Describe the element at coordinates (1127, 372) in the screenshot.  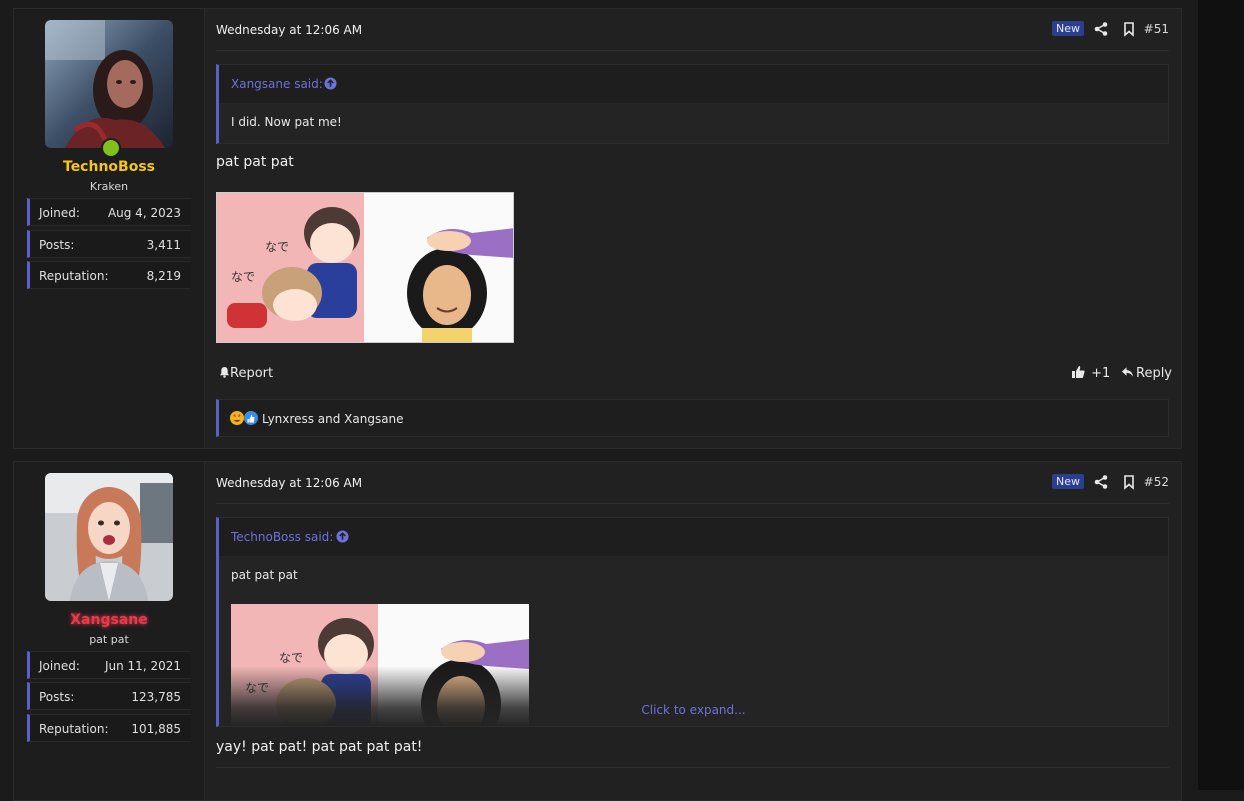
I see `reply-icon` at that location.